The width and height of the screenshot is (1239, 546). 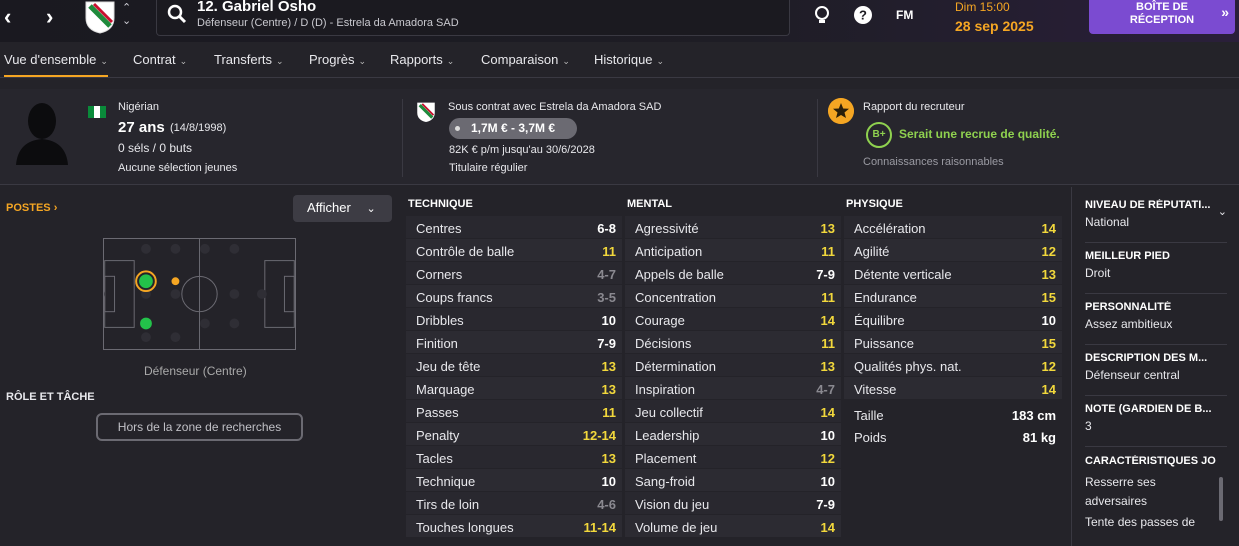 I want to click on attribute-row: Anticipation 11, so click(x=733, y=250).